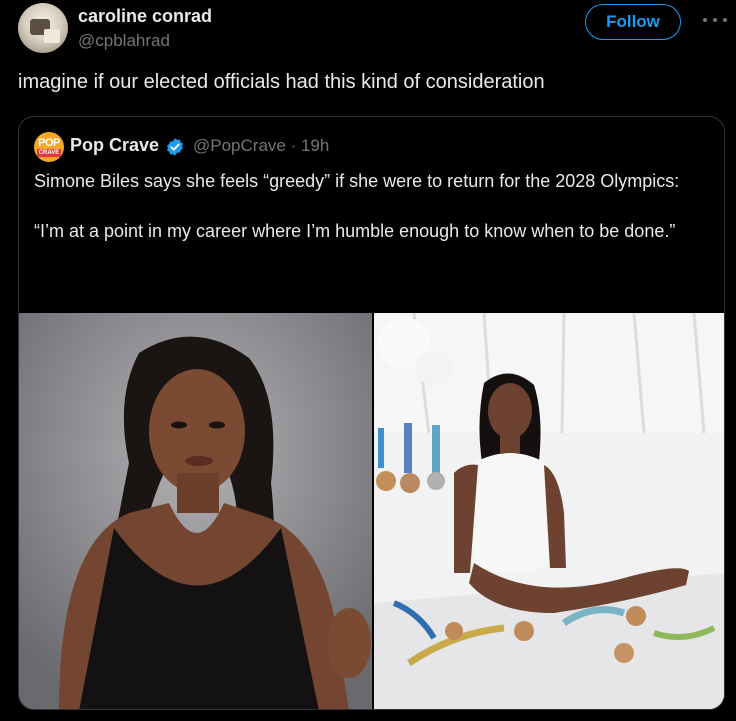  What do you see at coordinates (43, 28) in the screenshot?
I see `author-avatar` at bounding box center [43, 28].